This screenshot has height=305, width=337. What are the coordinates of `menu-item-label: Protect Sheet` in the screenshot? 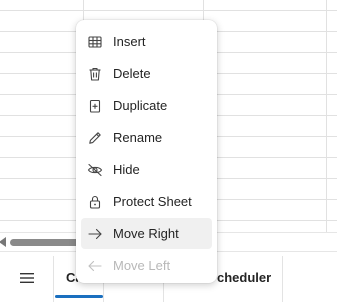 It's located at (152, 201).